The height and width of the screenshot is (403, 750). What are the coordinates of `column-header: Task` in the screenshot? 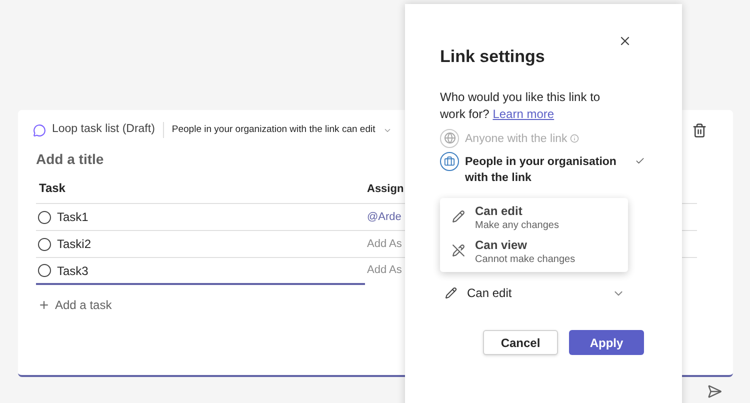 It's located at (52, 188).